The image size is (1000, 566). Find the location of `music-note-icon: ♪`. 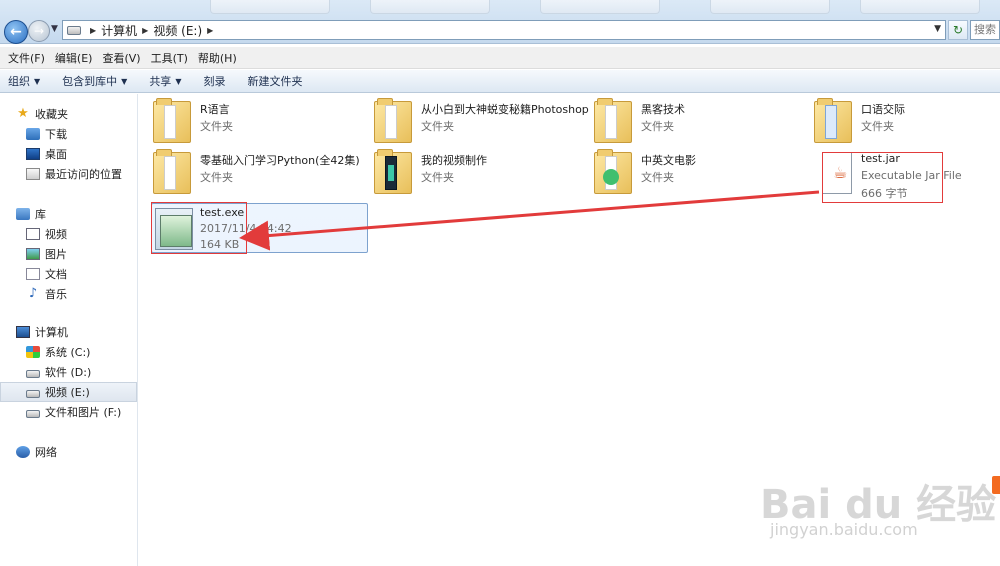

music-note-icon: ♪ is located at coordinates (33, 293).